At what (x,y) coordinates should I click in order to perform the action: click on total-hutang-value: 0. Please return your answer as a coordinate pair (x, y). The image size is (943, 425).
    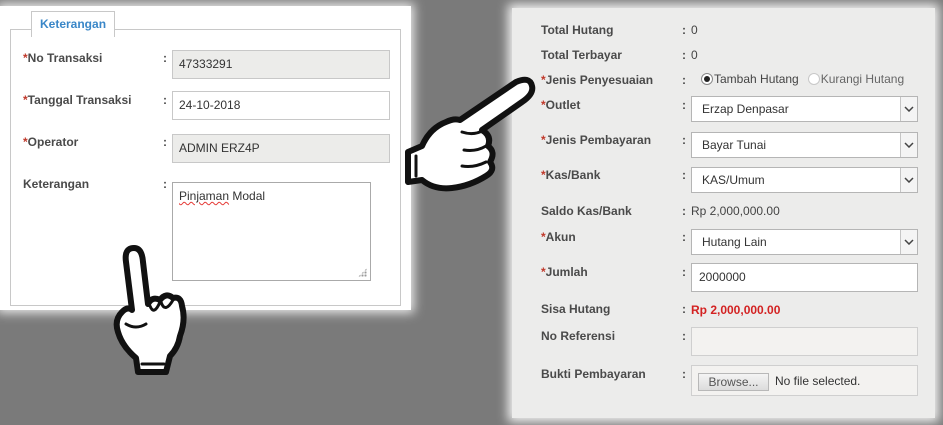
    Looking at the image, I should click on (694, 30).